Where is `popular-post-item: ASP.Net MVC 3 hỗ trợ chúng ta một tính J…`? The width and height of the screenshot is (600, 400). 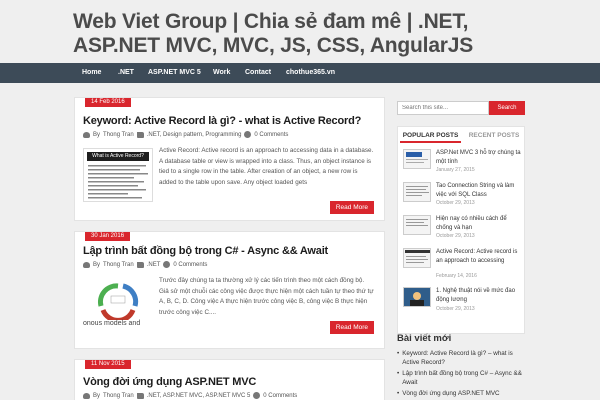 popular-post-item: ASP.Net MVC 3 hỗ trợ chúng ta một tính J… is located at coordinates (463, 164).